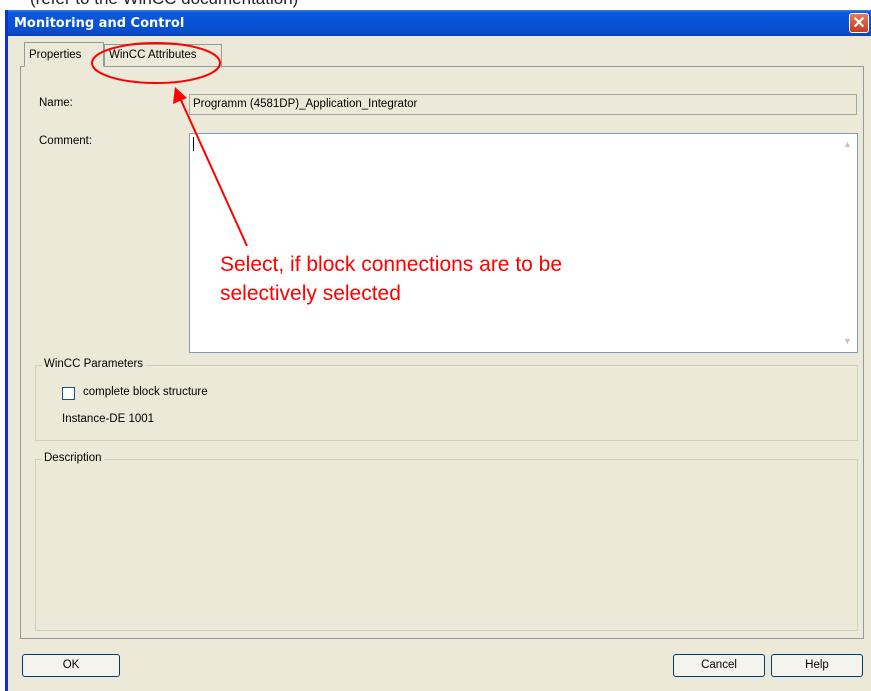 This screenshot has width=871, height=691. I want to click on ok-button: OK, so click(71, 665).